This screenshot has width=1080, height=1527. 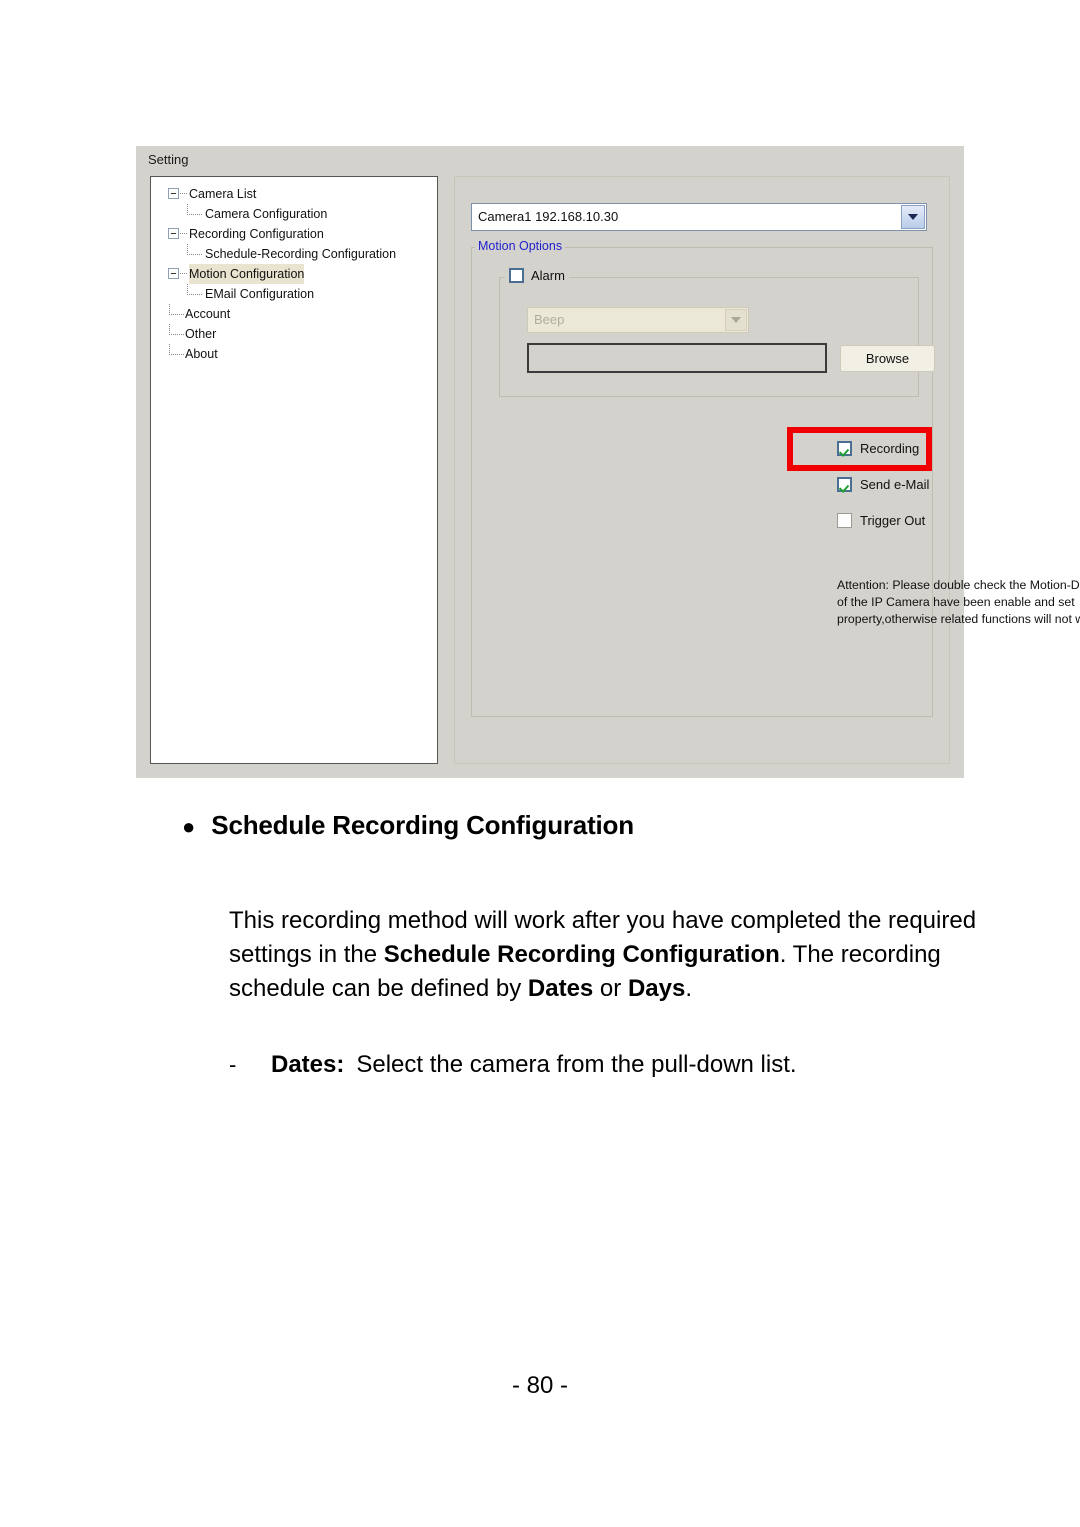 What do you see at coordinates (201, 334) in the screenshot?
I see `tree-item-label: Other` at bounding box center [201, 334].